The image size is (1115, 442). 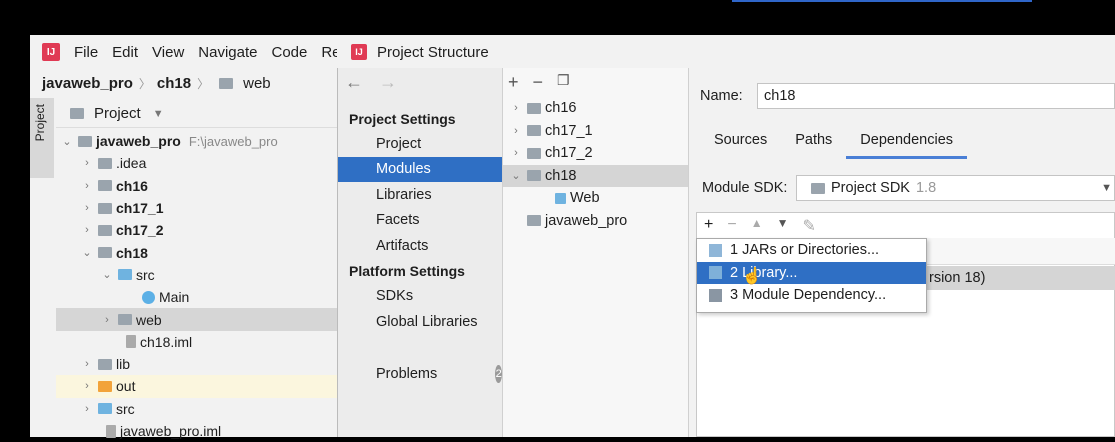 I want to click on nav-problems: Problems 2, so click(x=420, y=373).